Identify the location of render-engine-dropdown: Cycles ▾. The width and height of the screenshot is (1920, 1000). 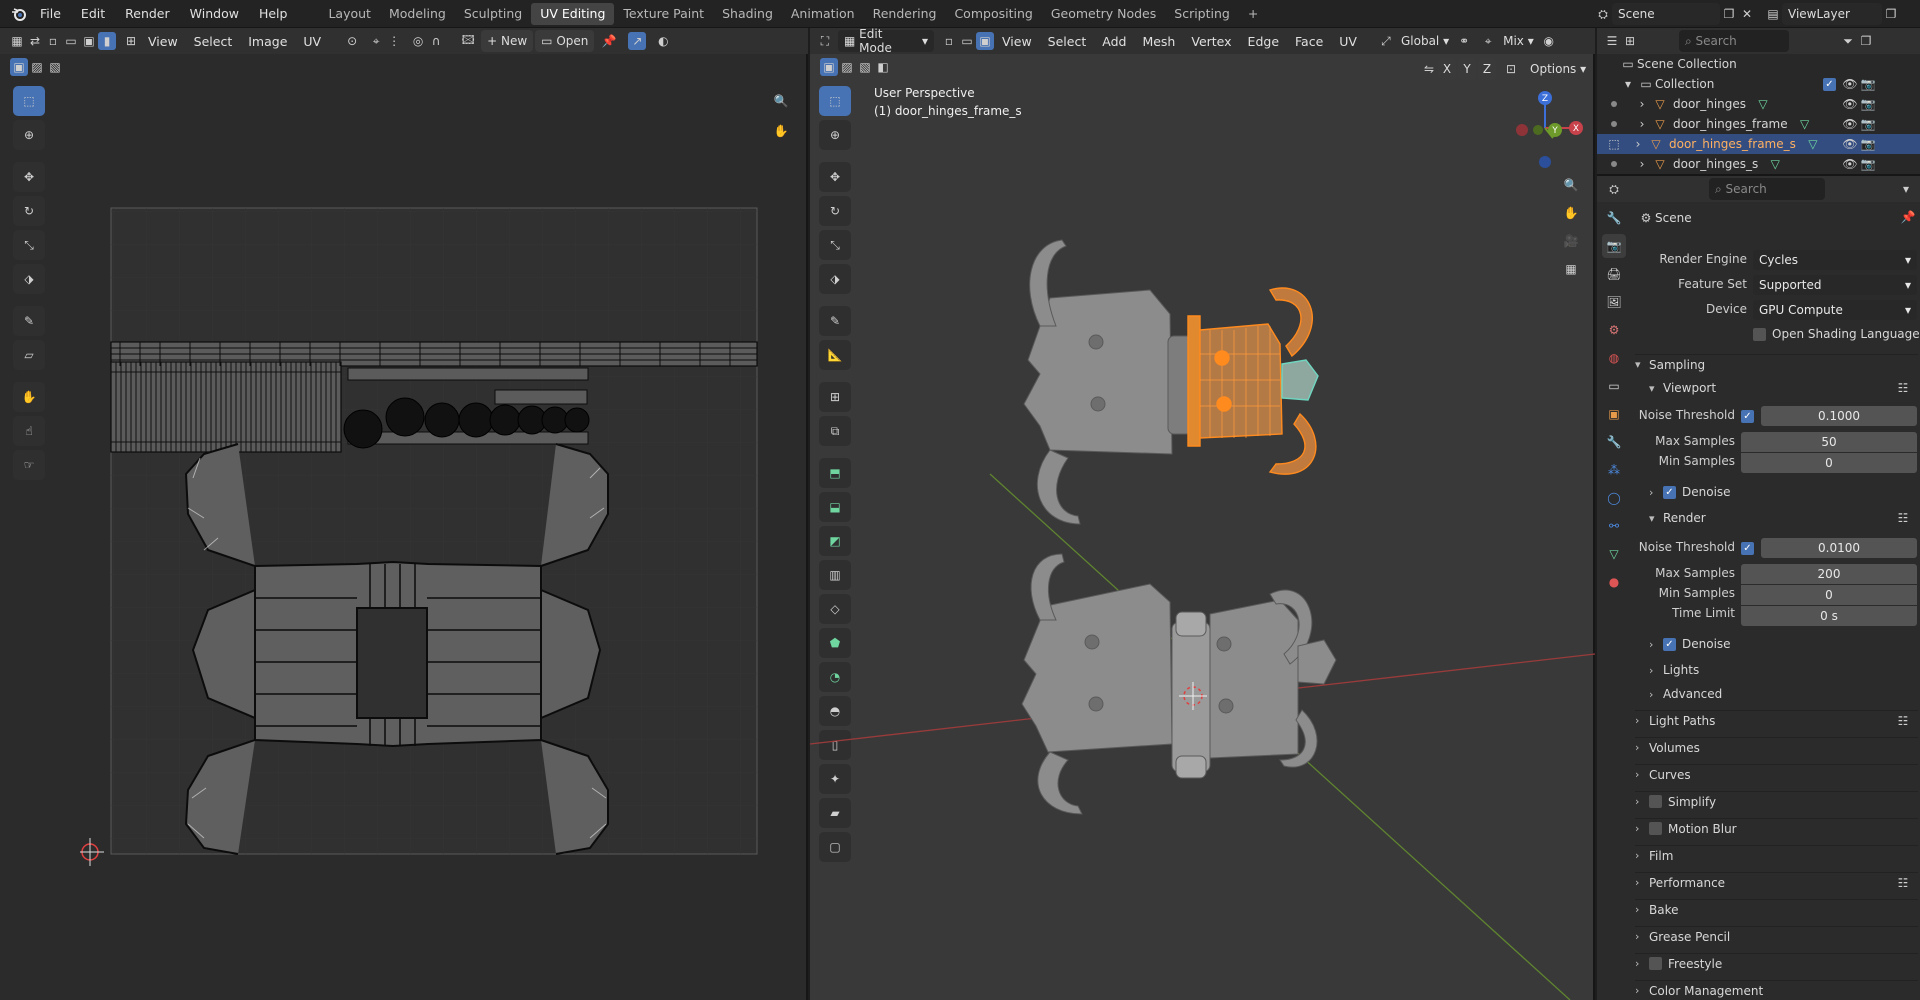
(1835, 260).